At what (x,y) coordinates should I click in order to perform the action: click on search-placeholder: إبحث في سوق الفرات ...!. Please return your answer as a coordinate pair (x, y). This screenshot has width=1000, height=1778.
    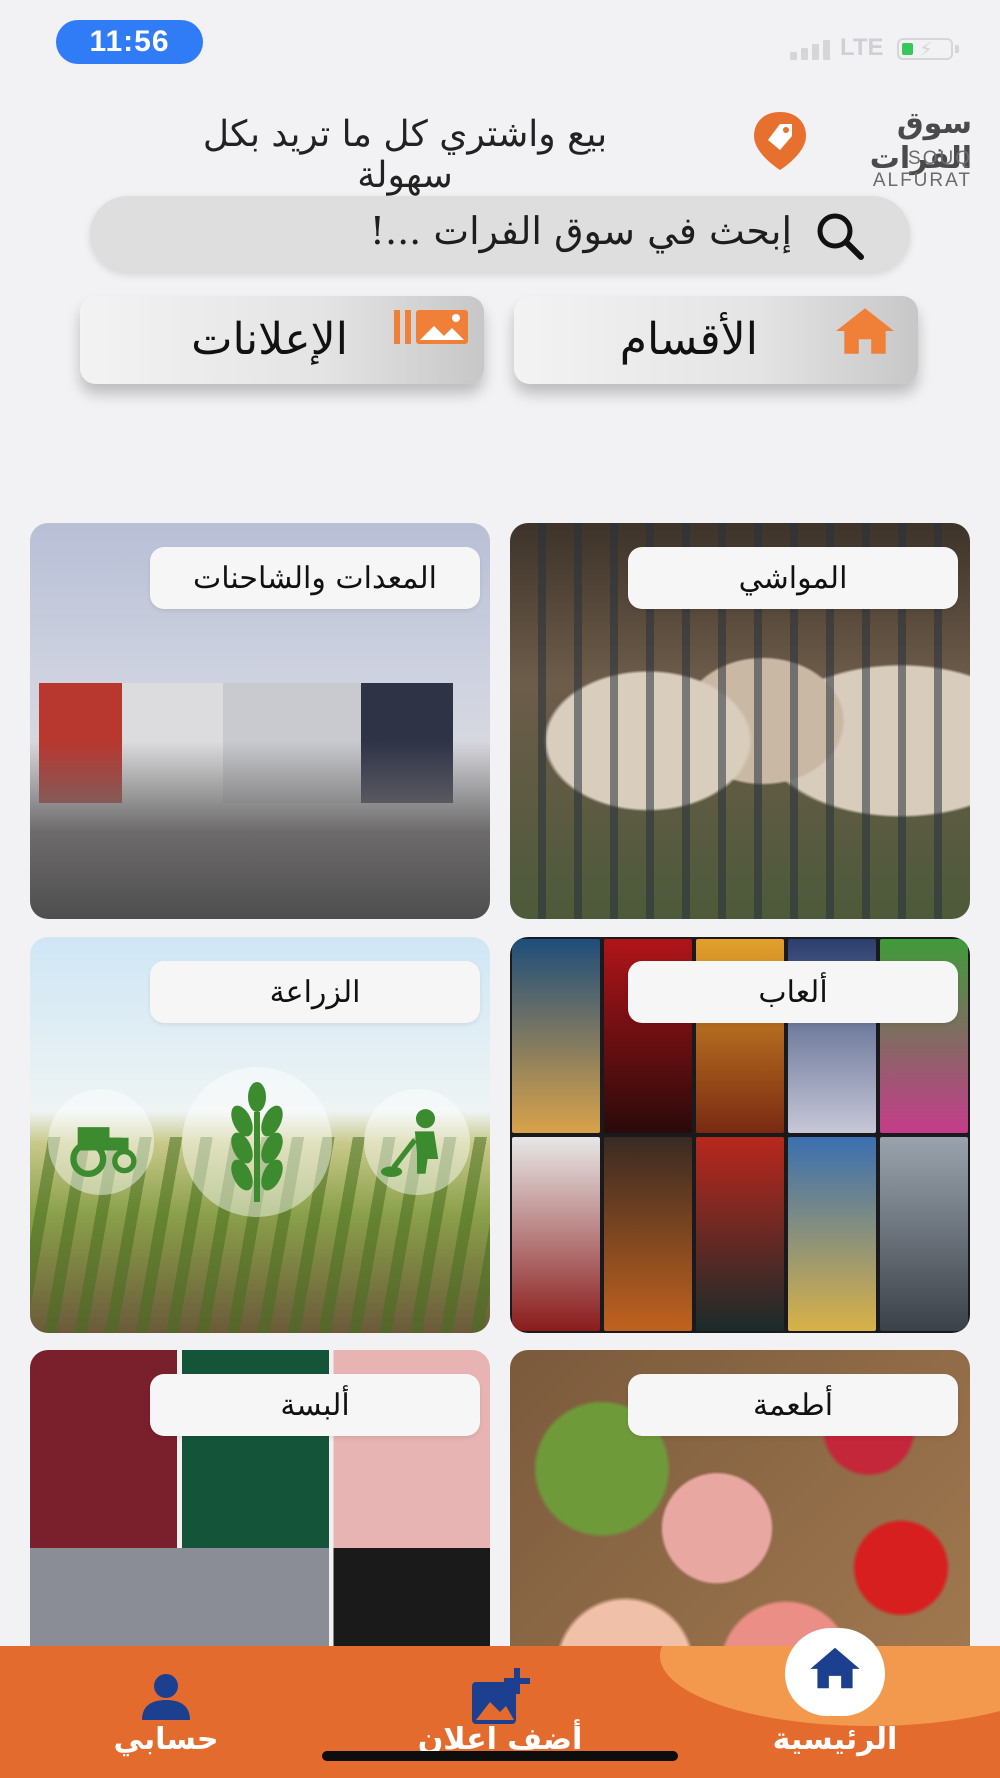
    Looking at the image, I should click on (580, 231).